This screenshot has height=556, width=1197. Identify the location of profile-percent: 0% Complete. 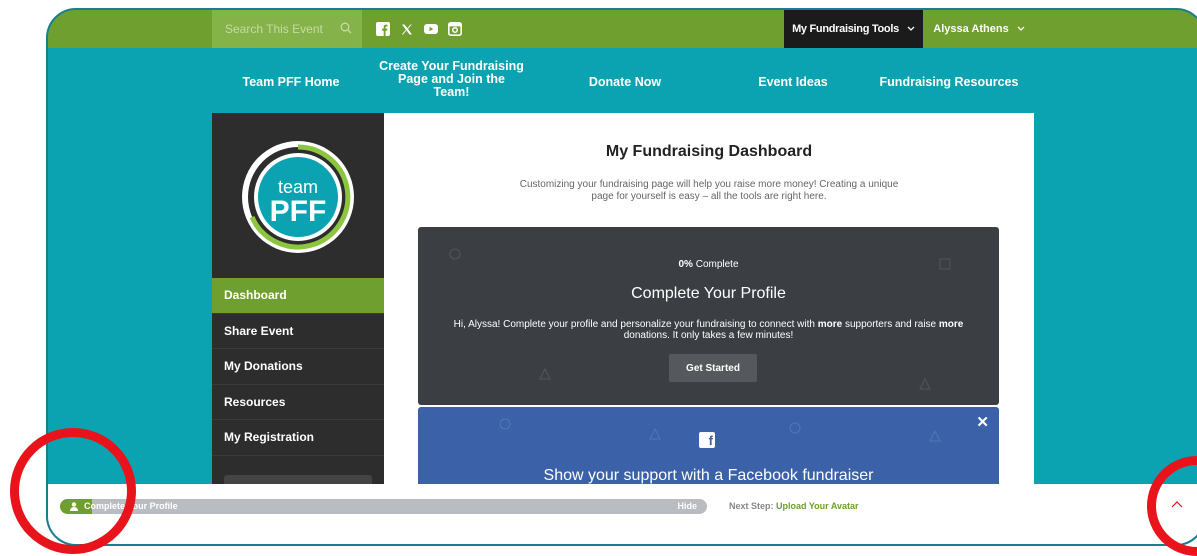
(708, 264).